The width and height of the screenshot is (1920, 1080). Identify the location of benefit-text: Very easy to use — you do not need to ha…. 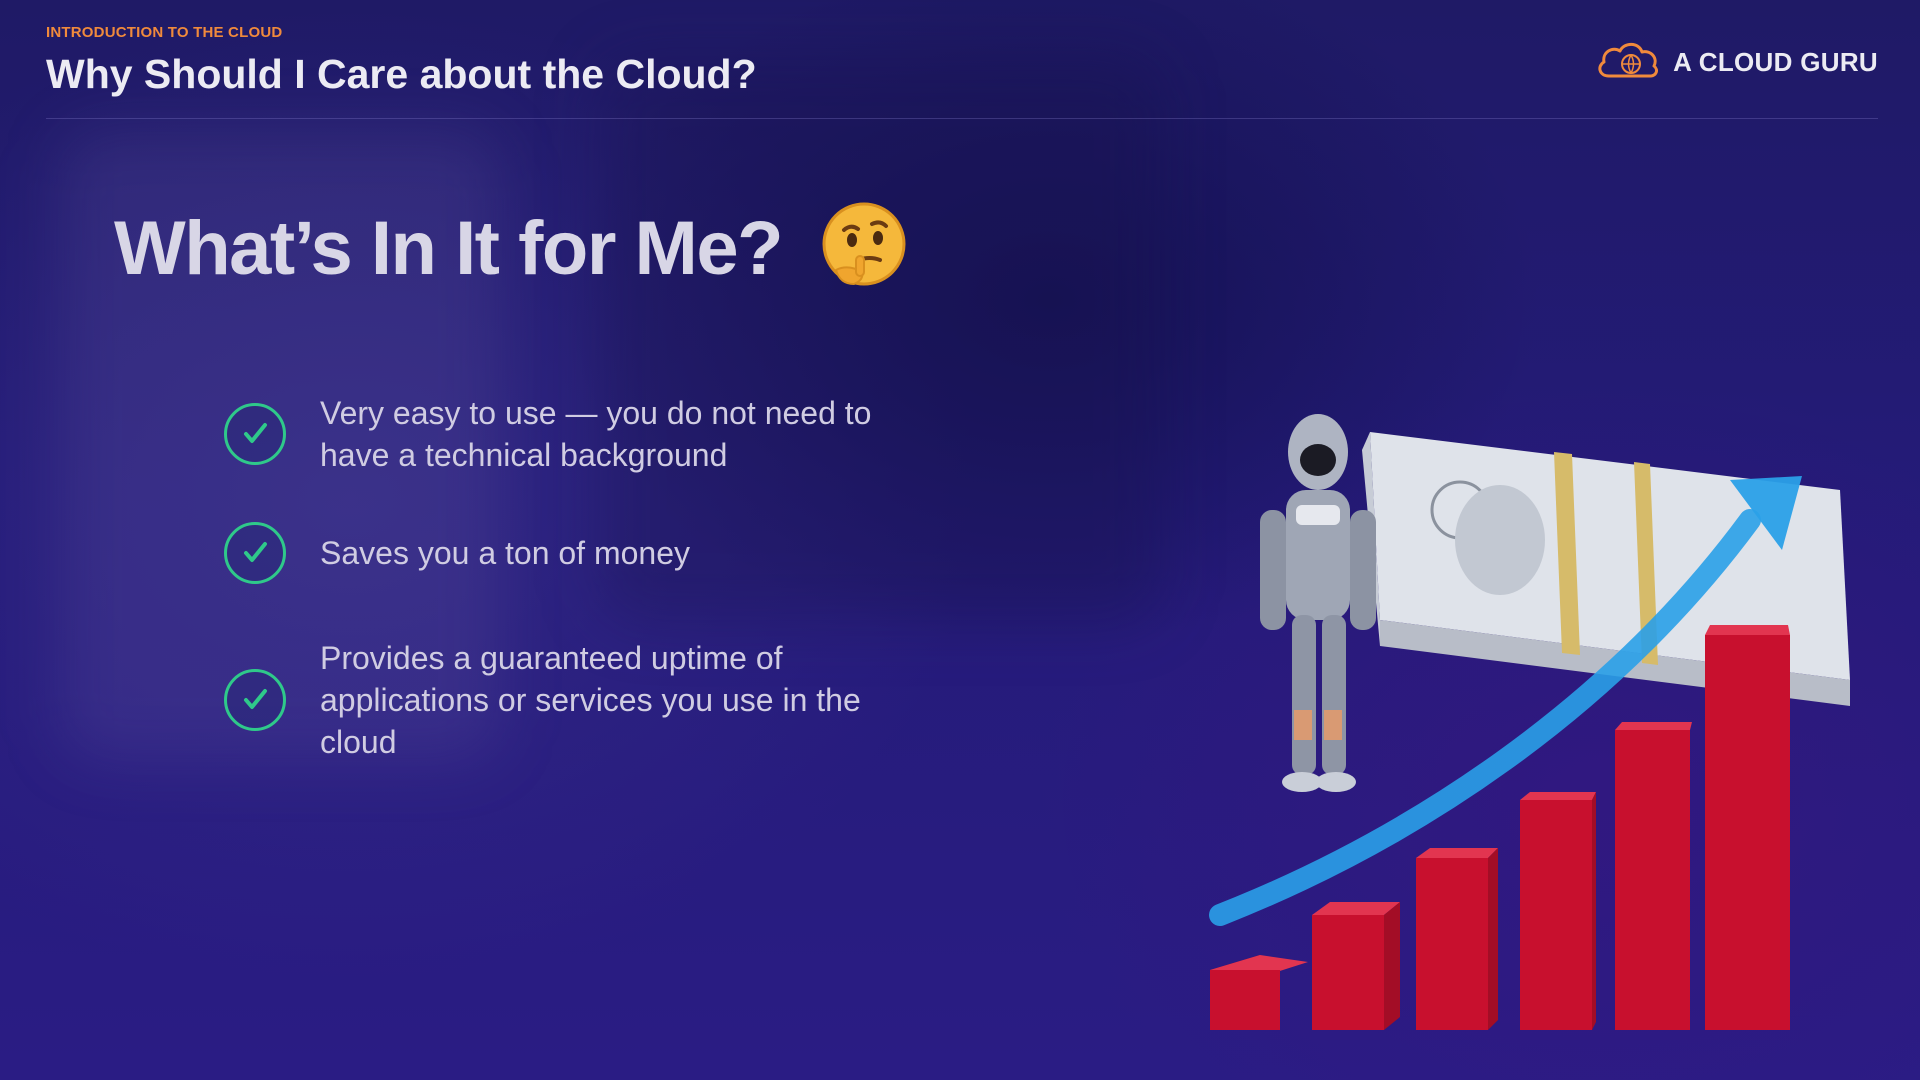
(596, 434).